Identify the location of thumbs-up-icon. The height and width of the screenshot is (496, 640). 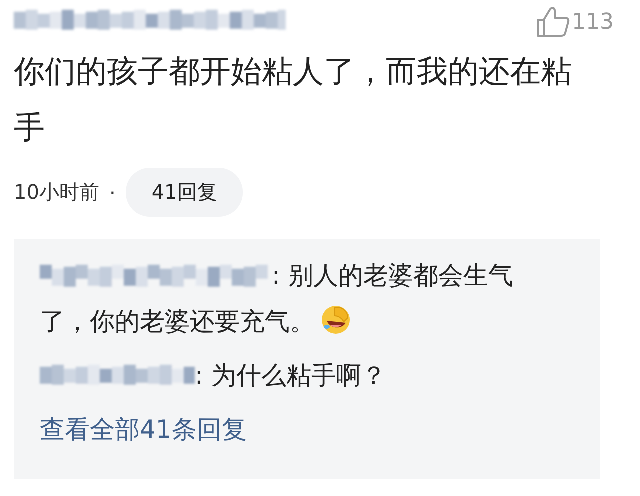
(553, 22).